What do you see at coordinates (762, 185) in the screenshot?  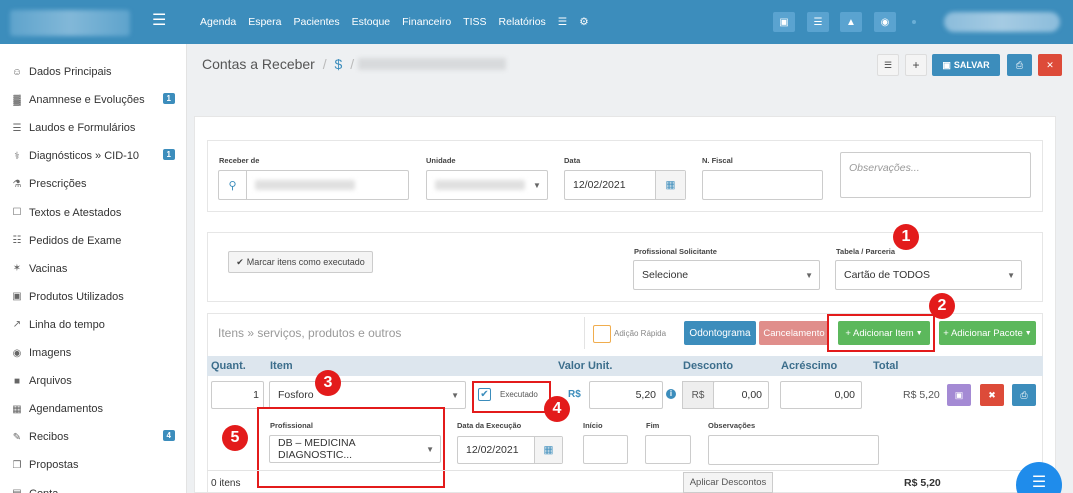 I see `nfiscal-field` at bounding box center [762, 185].